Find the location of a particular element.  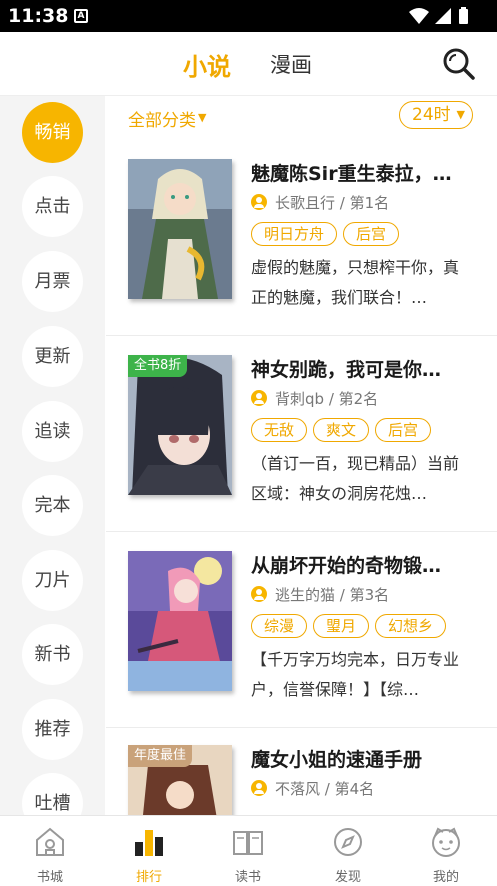

nav-bookstore: 书城 is located at coordinates (50, 851).